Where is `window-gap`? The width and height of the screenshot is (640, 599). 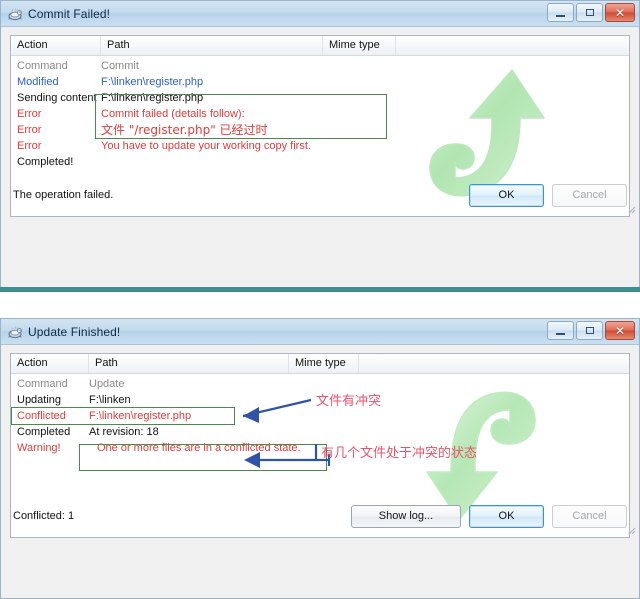
window-gap is located at coordinates (320, 305).